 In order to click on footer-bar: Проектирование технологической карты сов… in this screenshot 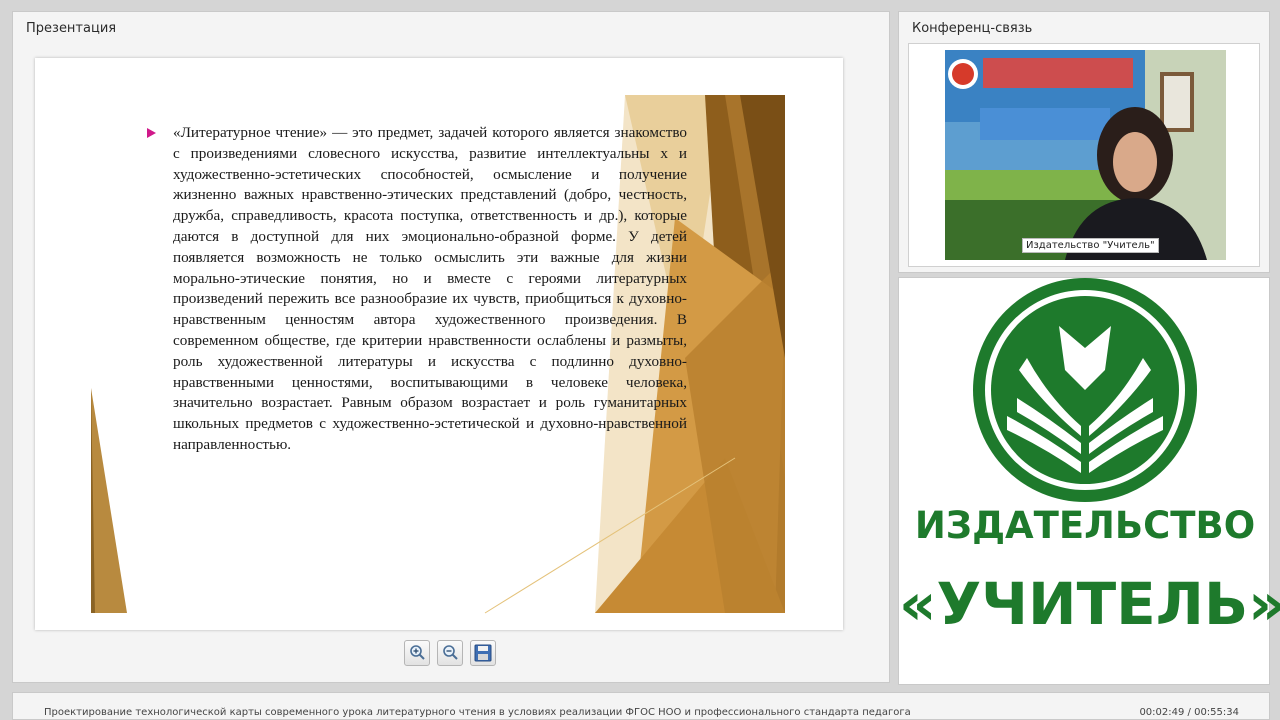, I will do `click(641, 706)`.